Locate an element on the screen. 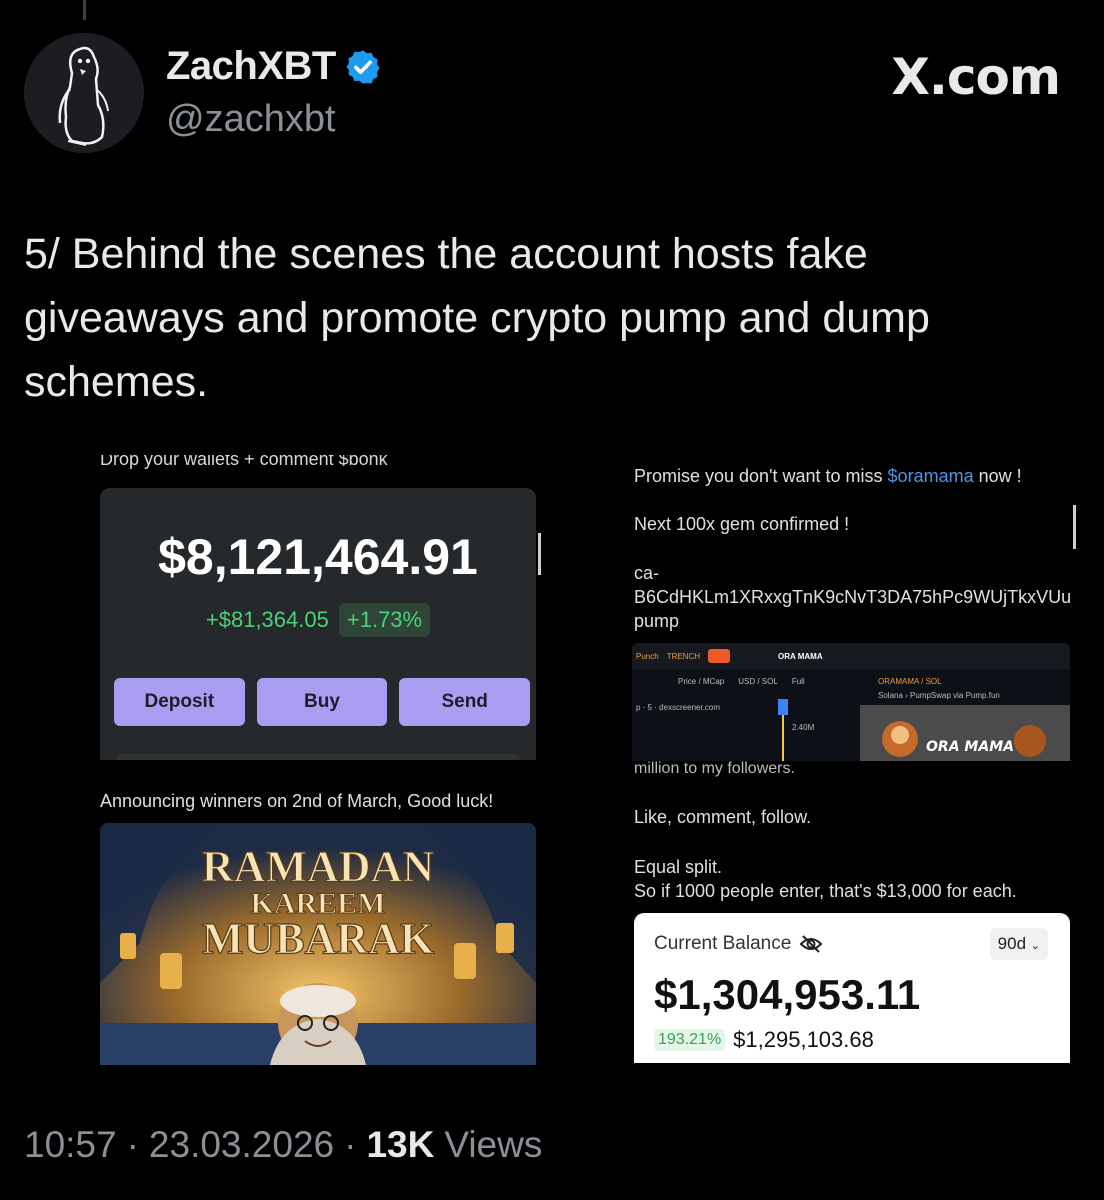  token-name: ORA MAMA is located at coordinates (800, 656).